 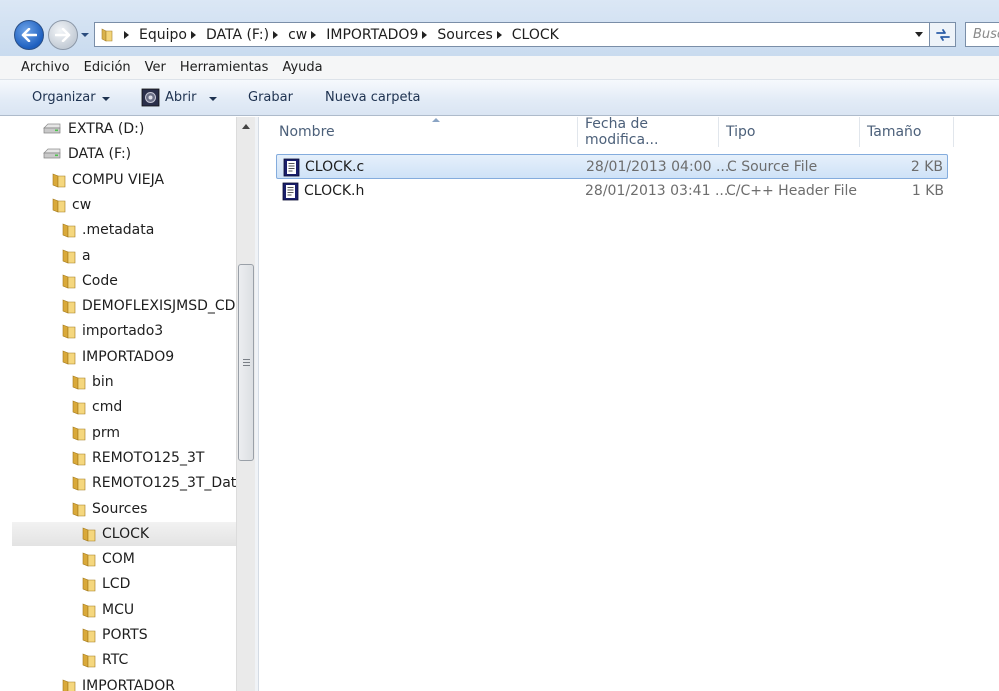 What do you see at coordinates (741, 132) in the screenshot?
I see `column-type-label: Tipo` at bounding box center [741, 132].